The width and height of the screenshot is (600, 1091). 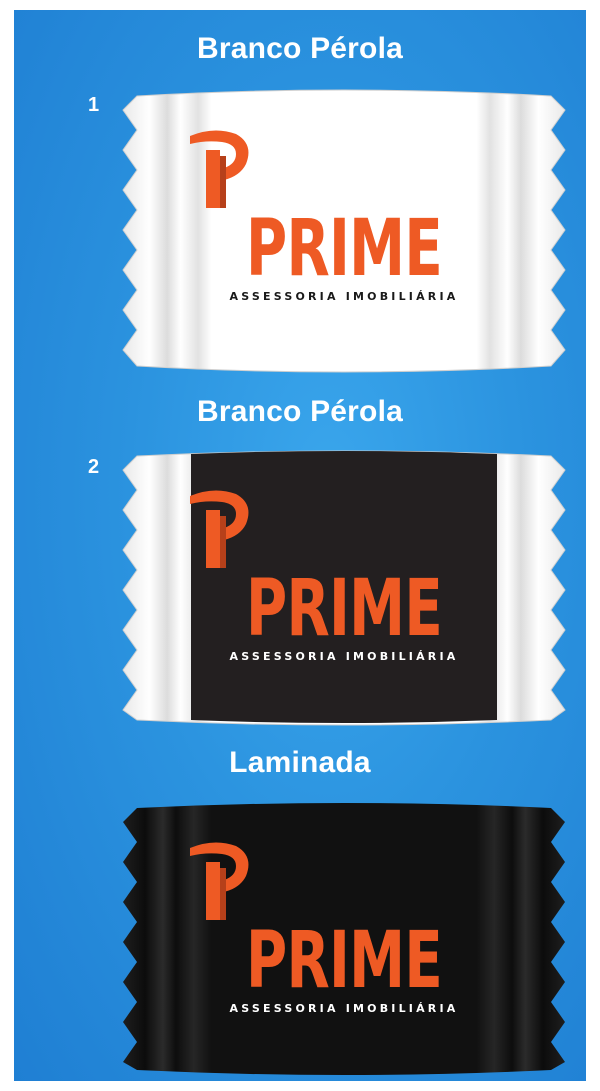 I want to click on prime-logo-1: PRIME ASSESSORIA IMOBILIÁRIA, so click(x=344, y=215).